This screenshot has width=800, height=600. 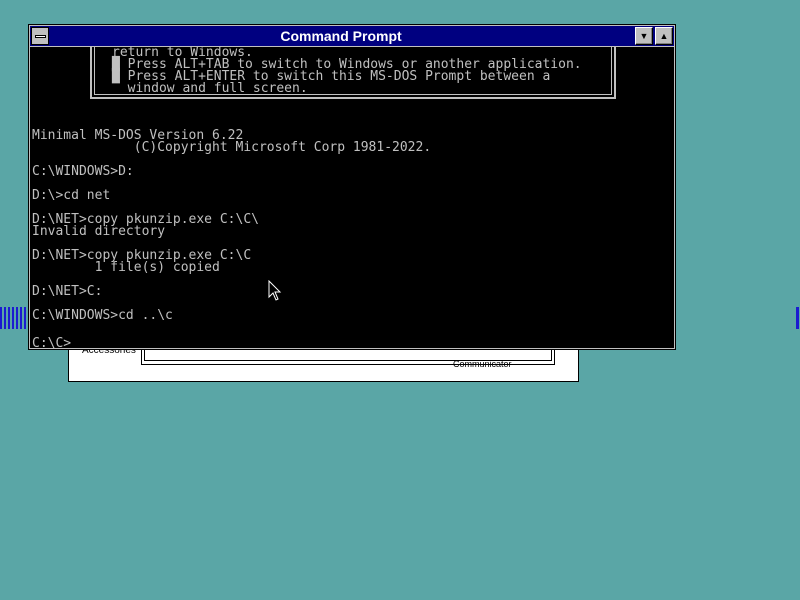 What do you see at coordinates (99, 231) in the screenshot?
I see `console-line: Invalid directory` at bounding box center [99, 231].